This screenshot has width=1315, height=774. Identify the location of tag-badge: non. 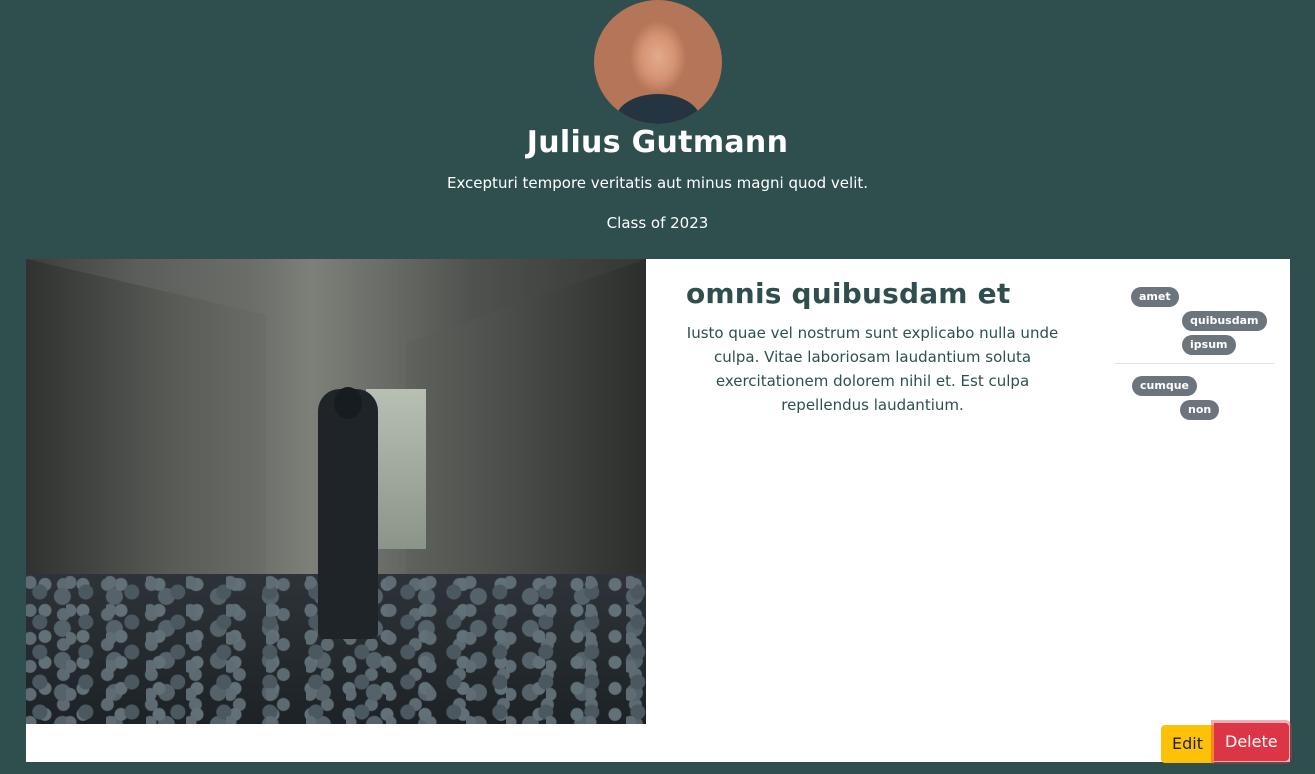
(1200, 410).